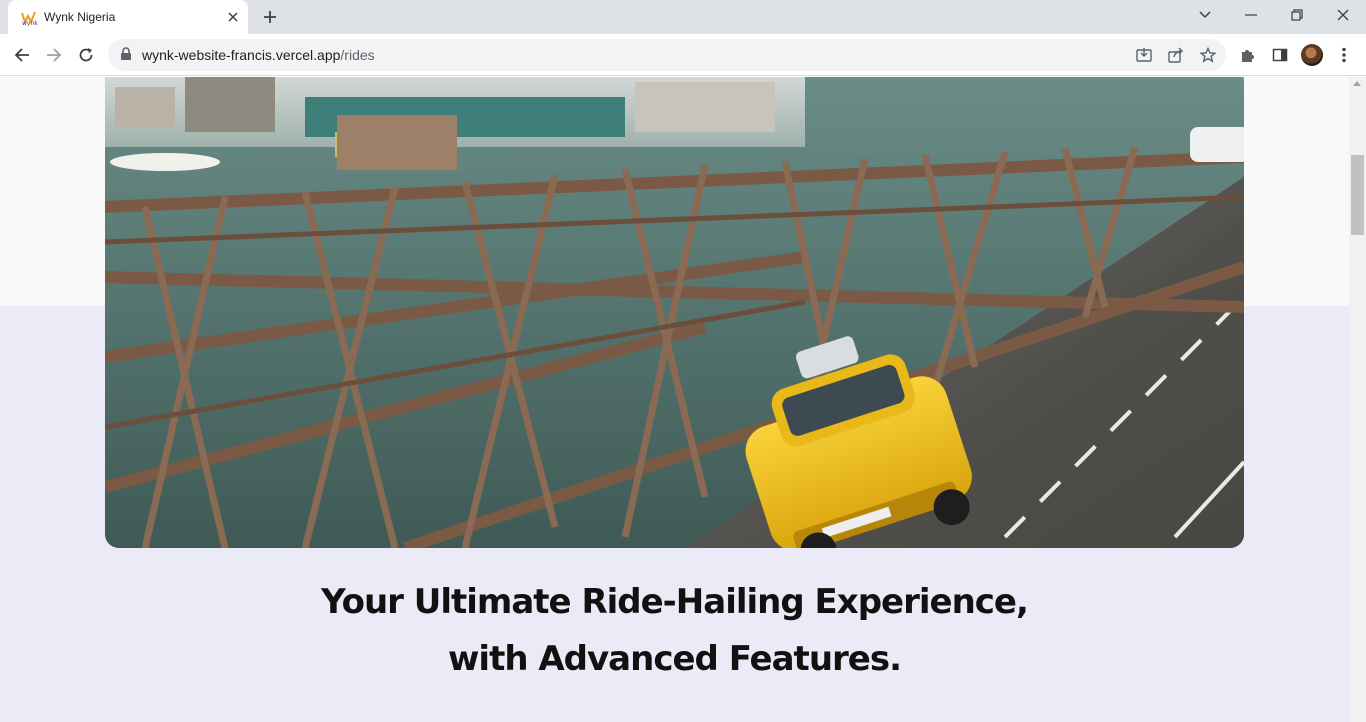  I want to click on forward-button, so click(54, 55).